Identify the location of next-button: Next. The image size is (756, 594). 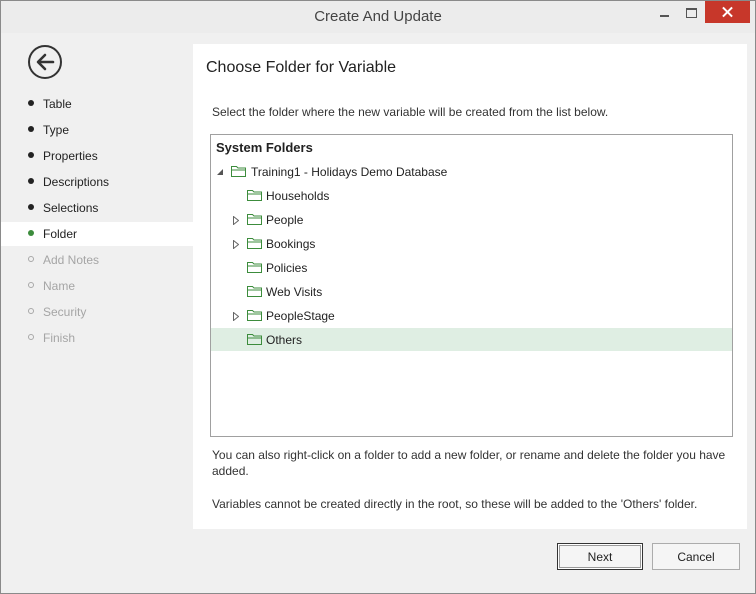
(600, 556).